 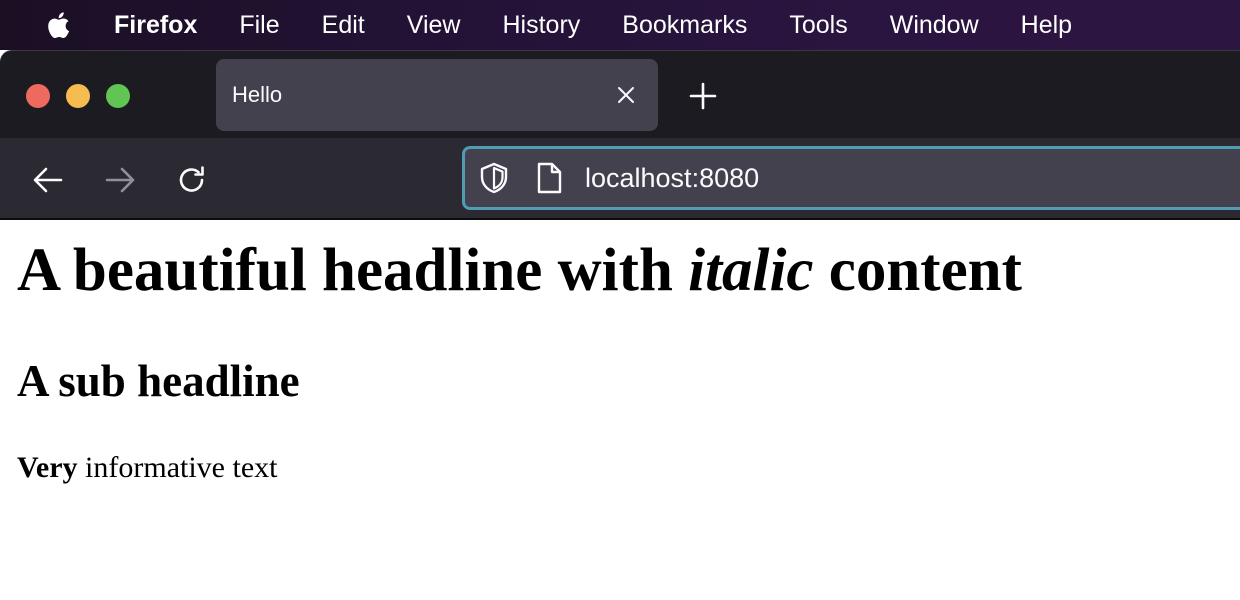 I want to click on paragraph-bold-text: Very, so click(x=47, y=467).